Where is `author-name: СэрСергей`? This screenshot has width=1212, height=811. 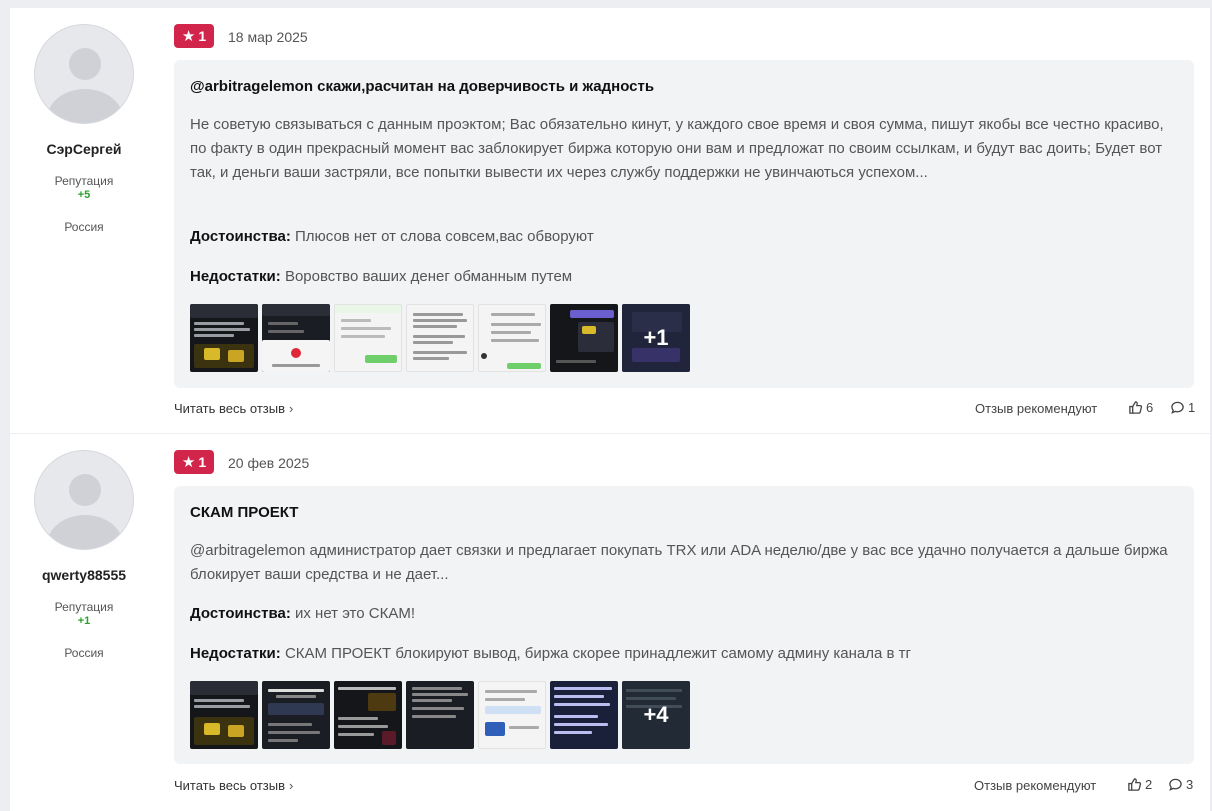 author-name: СэрСергей is located at coordinates (84, 149).